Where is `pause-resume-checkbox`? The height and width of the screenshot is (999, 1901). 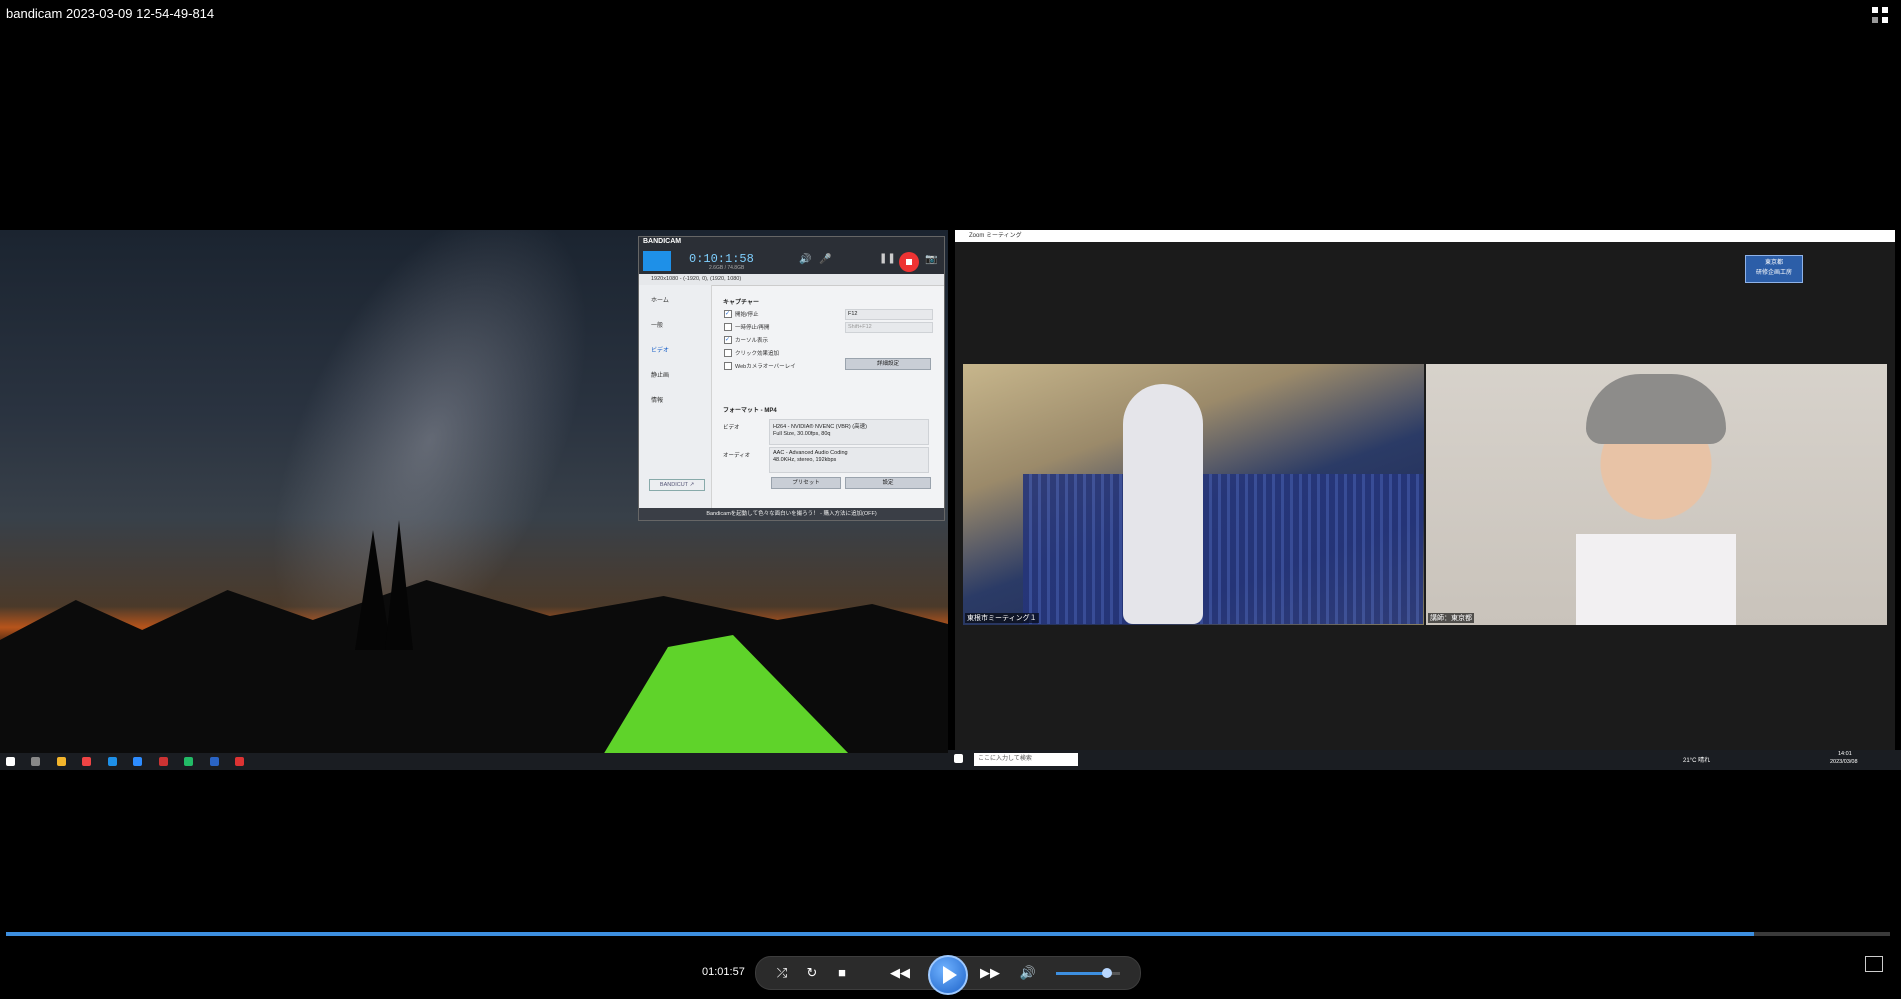
pause-resume-checkbox is located at coordinates (728, 327).